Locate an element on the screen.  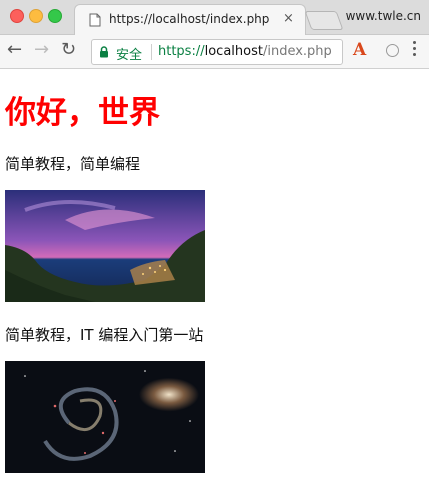
window-maximize-button is located at coordinates (55, 16).